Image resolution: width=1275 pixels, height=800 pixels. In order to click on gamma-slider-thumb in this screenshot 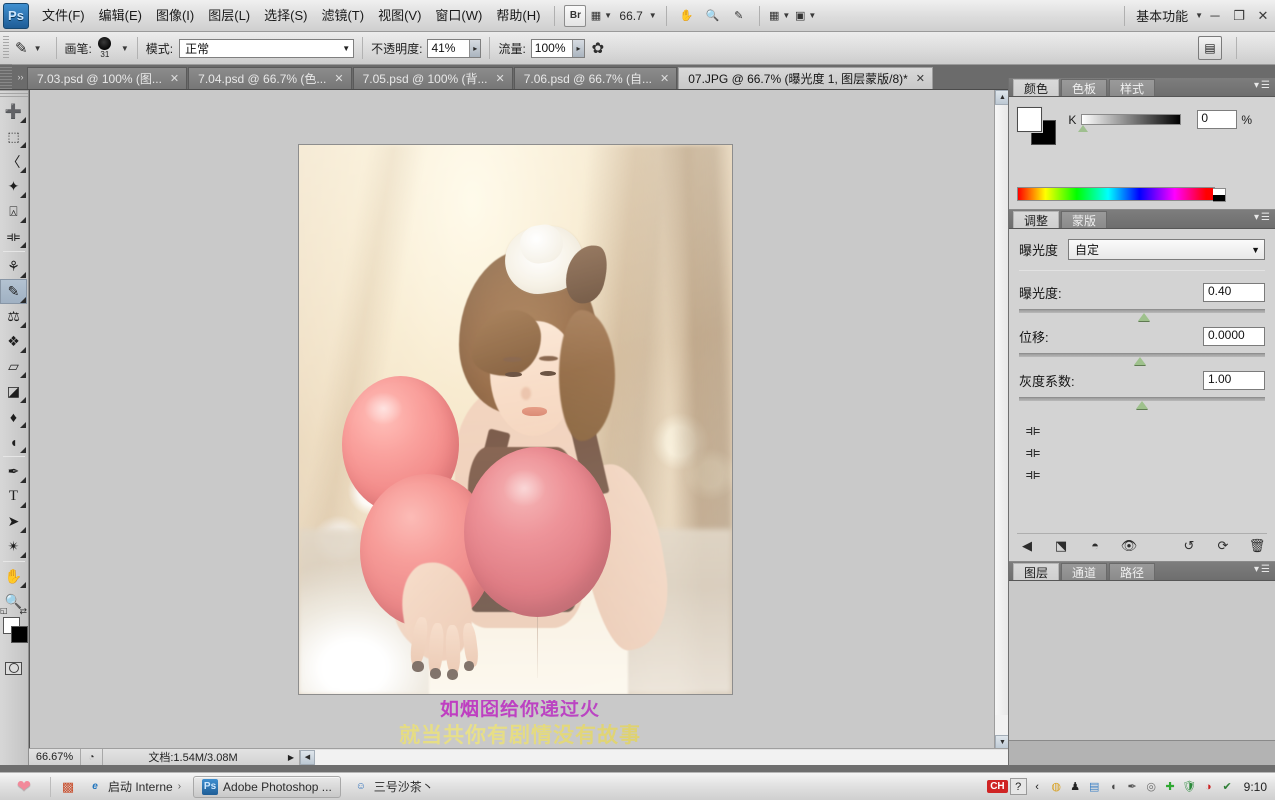, I will do `click(1142, 405)`.